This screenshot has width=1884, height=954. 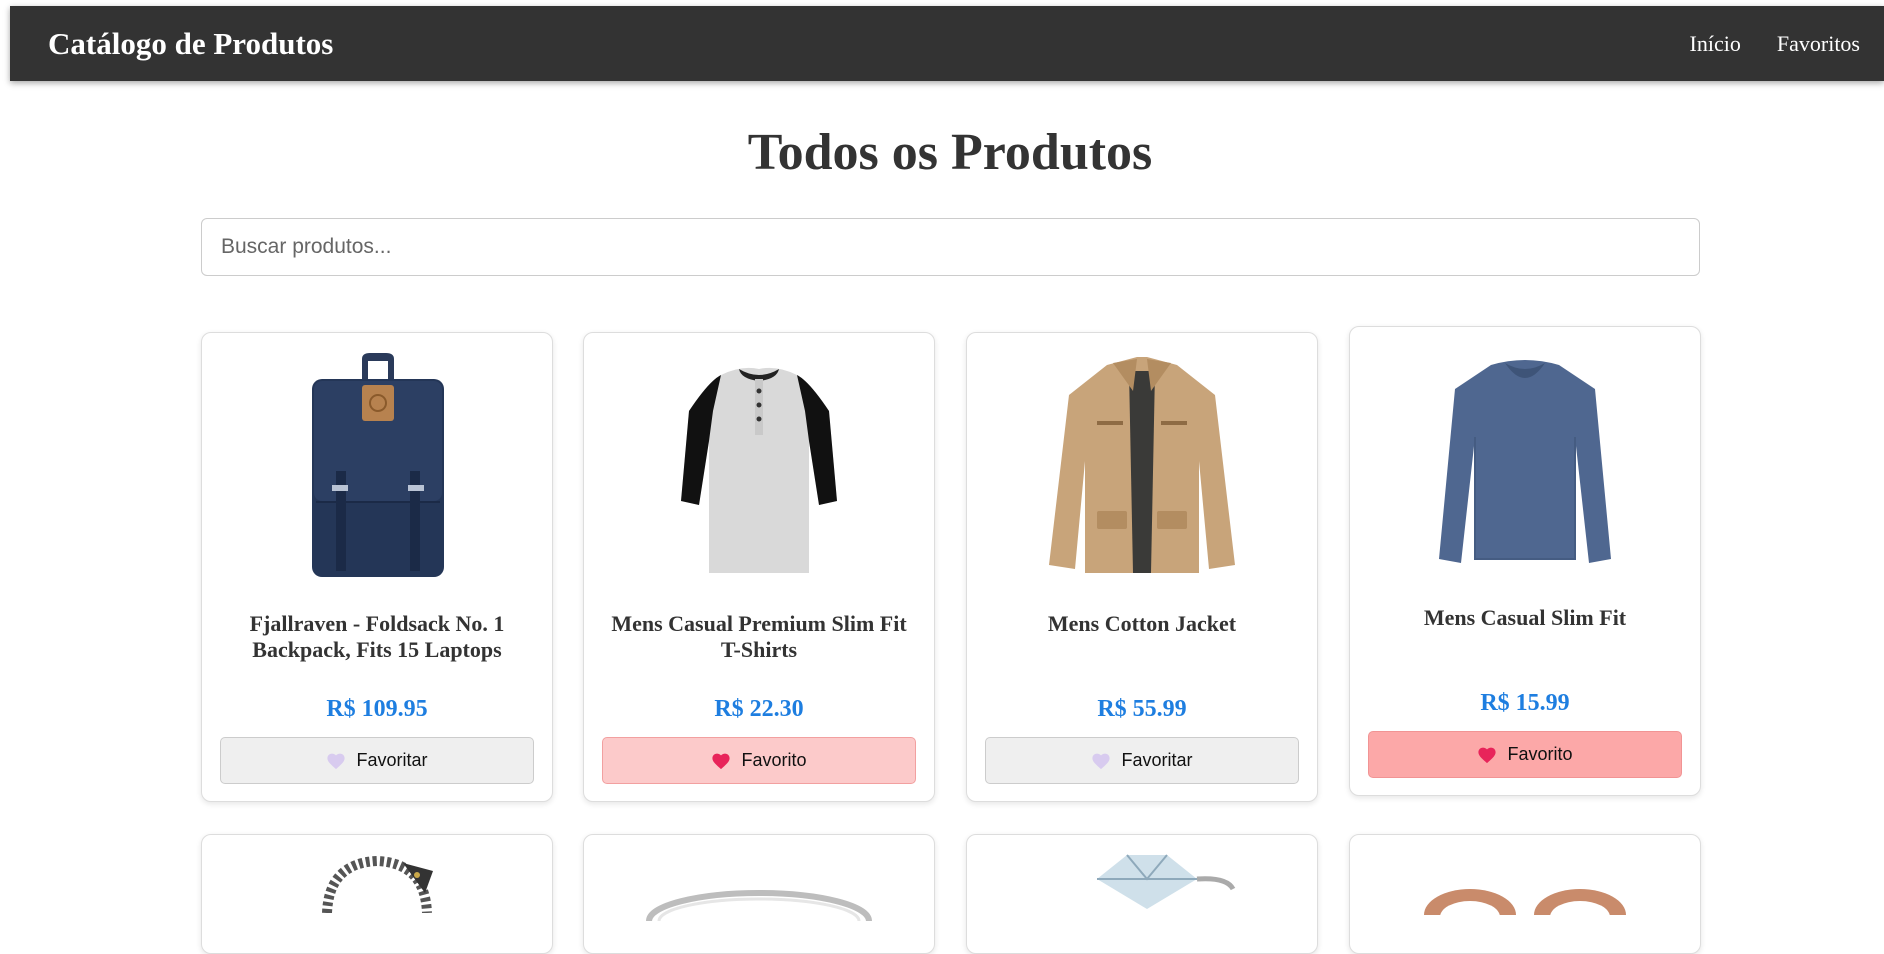 I want to click on cotton-jacket-image, so click(x=1142, y=465).